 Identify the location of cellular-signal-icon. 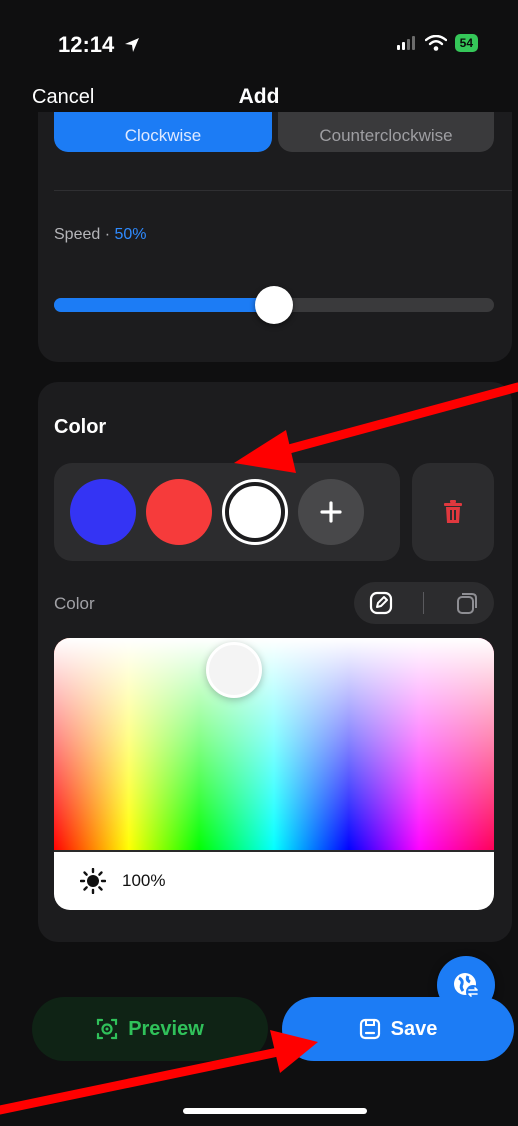
(405, 43).